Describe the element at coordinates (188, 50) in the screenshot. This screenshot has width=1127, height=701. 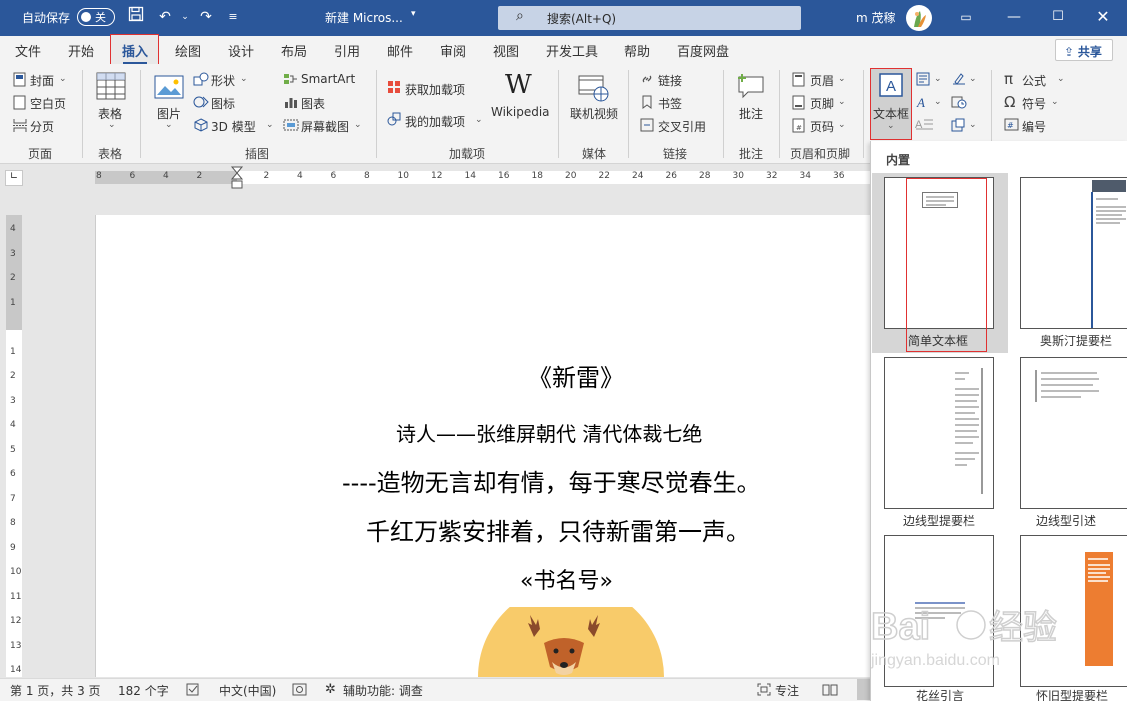
I see `tab-draw: 绘图` at that location.